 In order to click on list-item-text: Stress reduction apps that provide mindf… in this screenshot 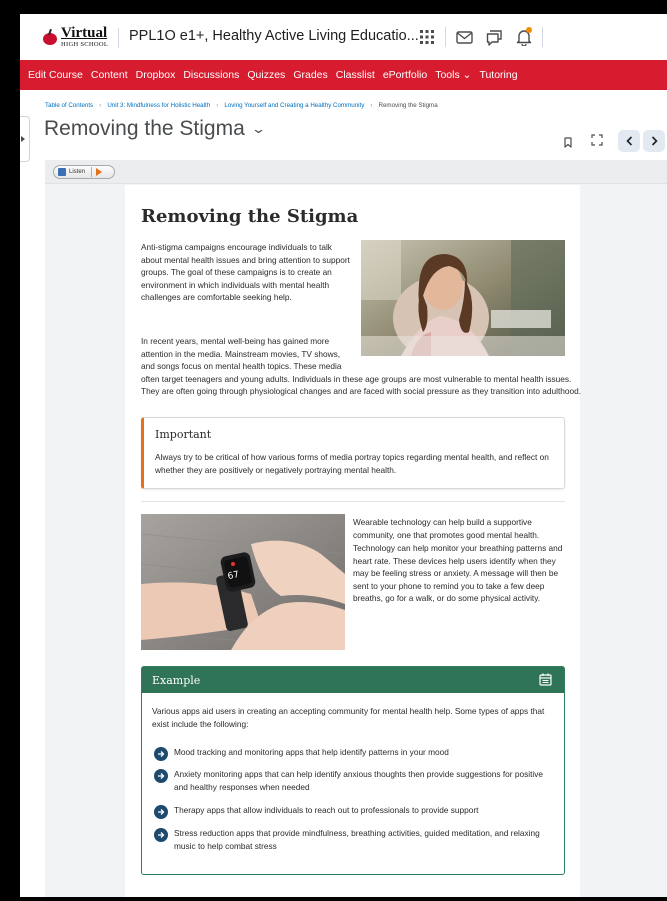, I will do `click(357, 839)`.